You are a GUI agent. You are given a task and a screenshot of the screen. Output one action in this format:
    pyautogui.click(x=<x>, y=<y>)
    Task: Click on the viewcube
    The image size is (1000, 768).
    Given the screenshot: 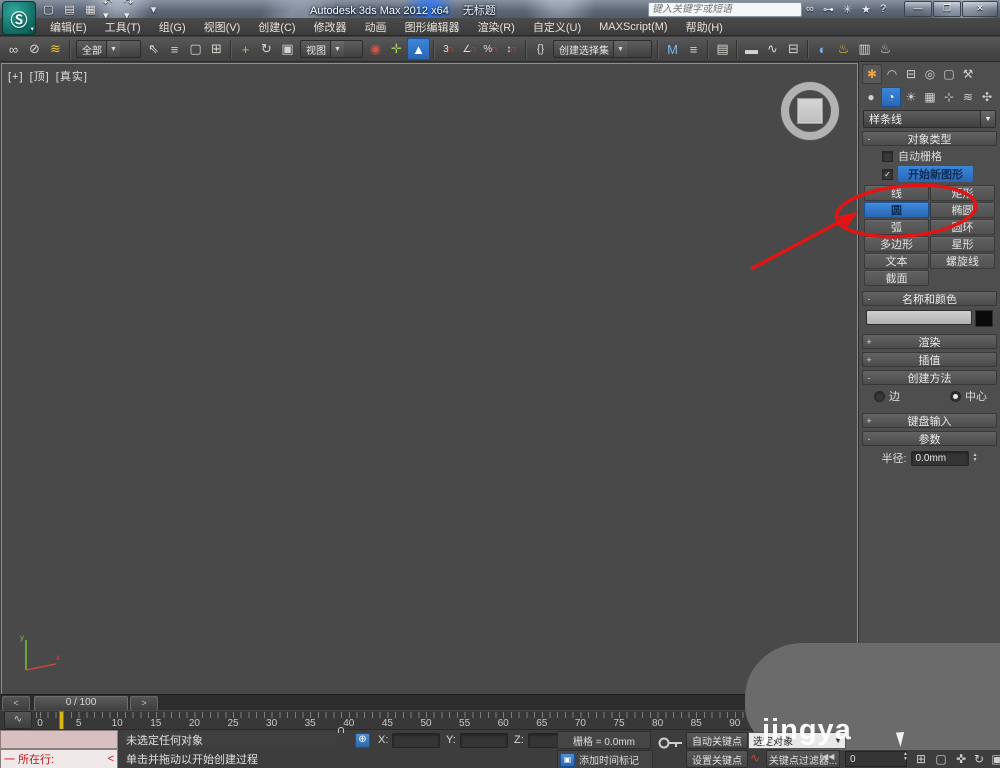 What is the action you would take?
    pyautogui.click(x=810, y=111)
    